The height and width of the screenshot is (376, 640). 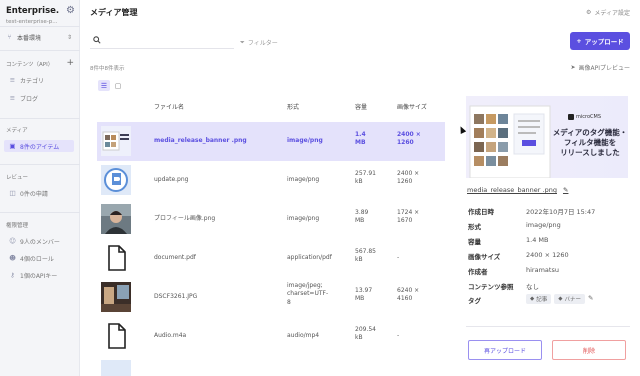 What do you see at coordinates (116, 180) in the screenshot?
I see `thumbnail-update` at bounding box center [116, 180].